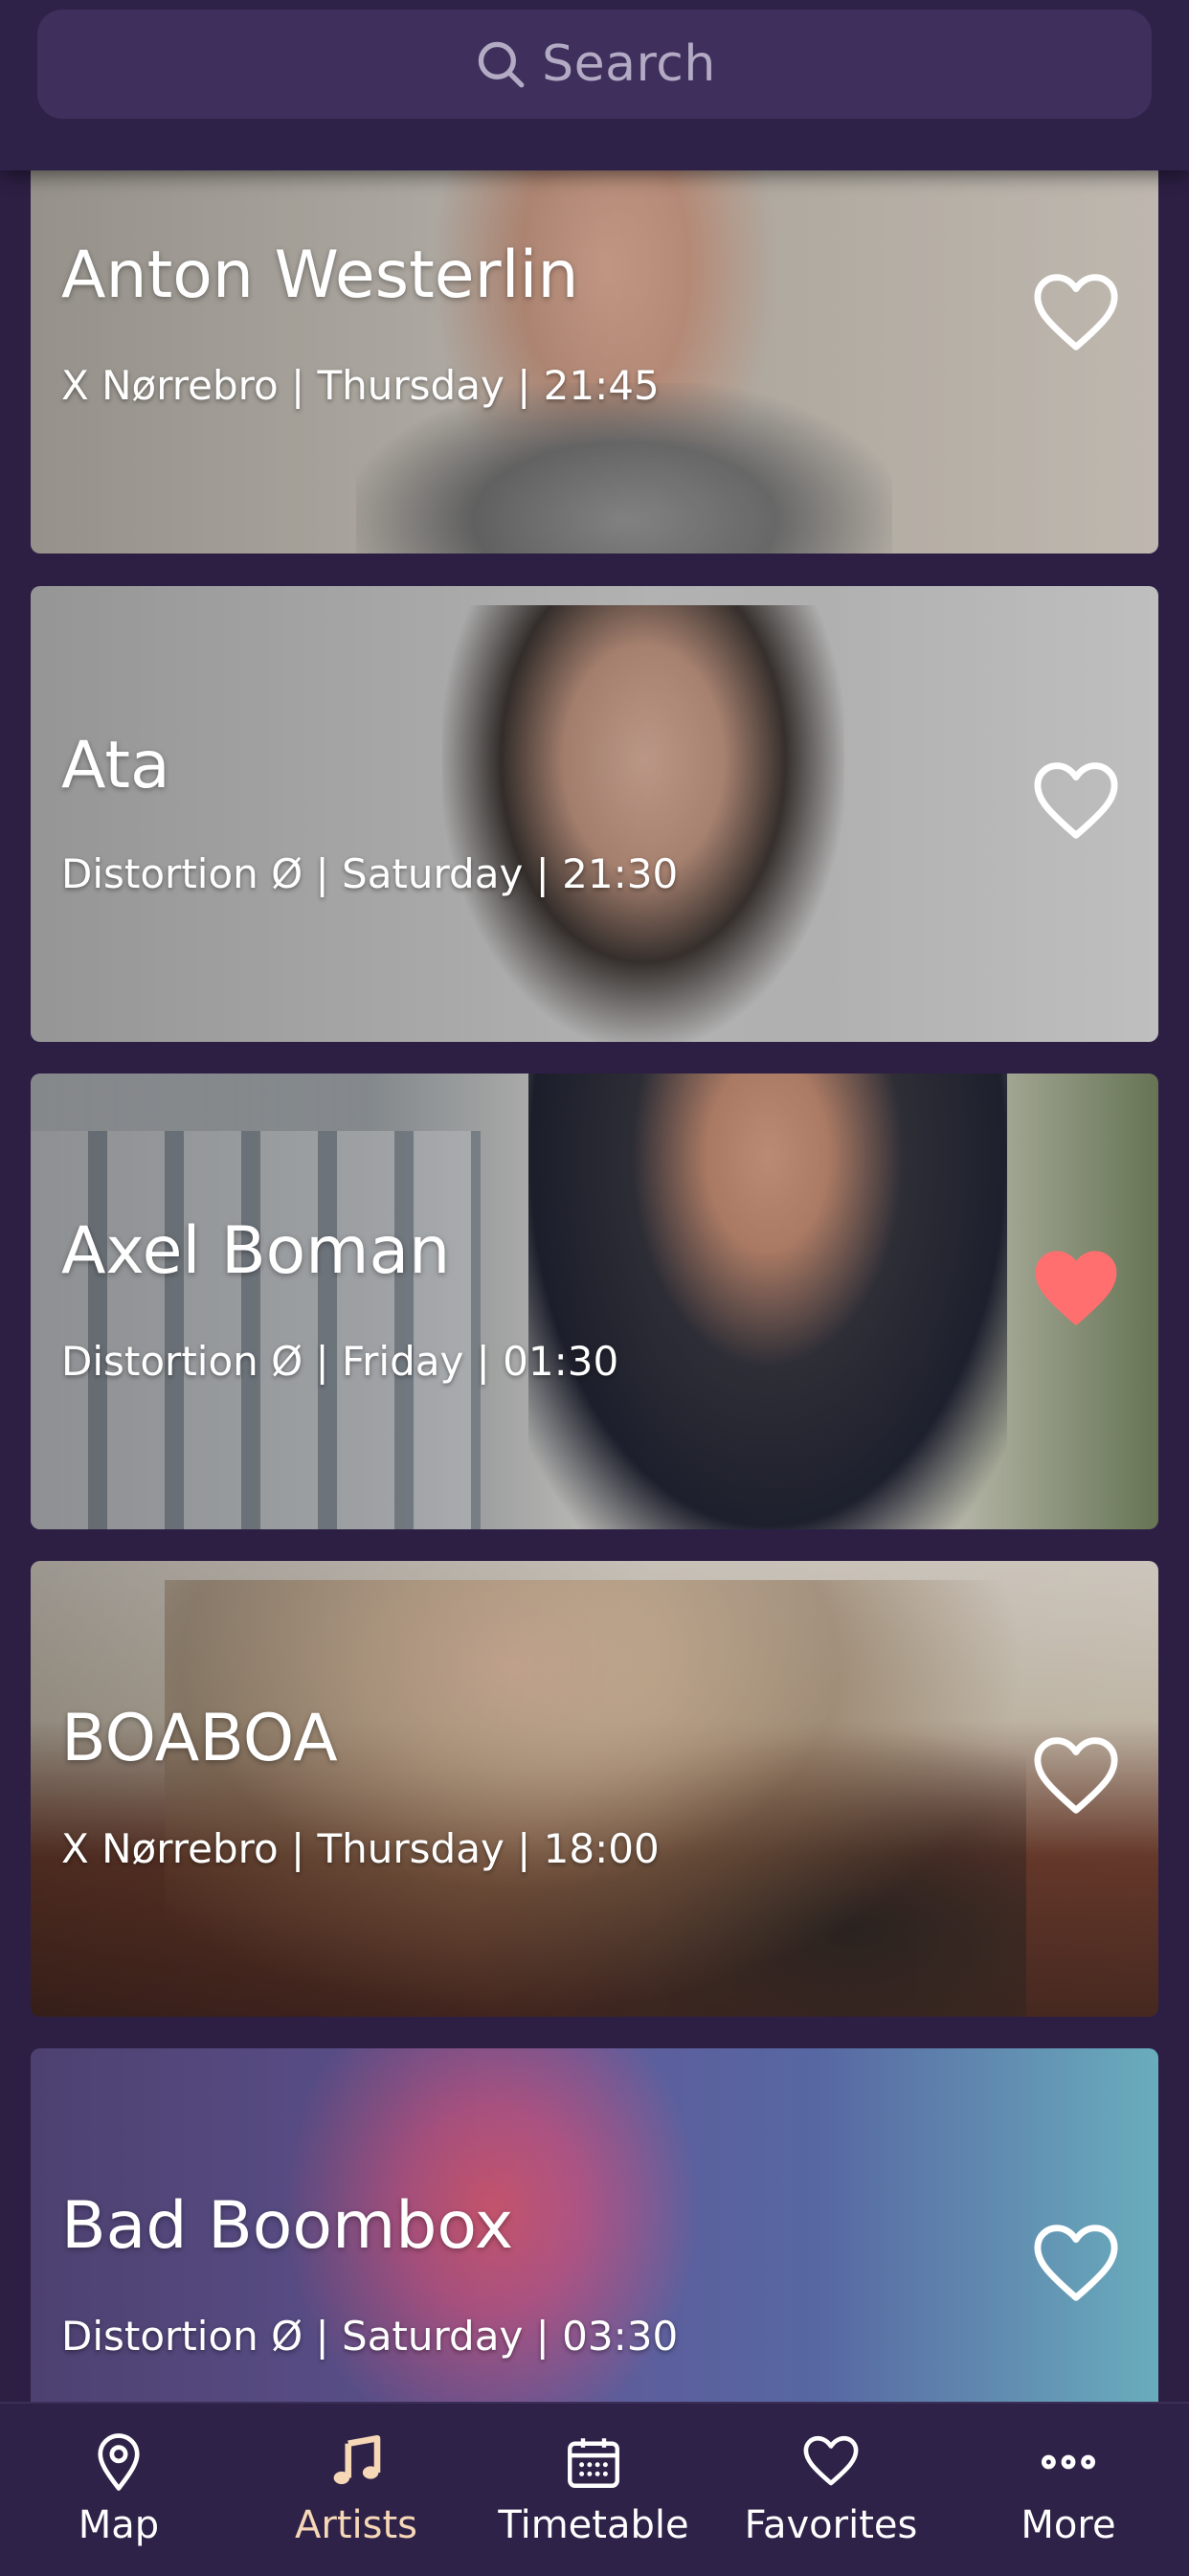 Image resolution: width=1189 pixels, height=2576 pixels. What do you see at coordinates (340, 1361) in the screenshot?
I see `artist-meta: Distortion Ø | Friday | 01:30` at bounding box center [340, 1361].